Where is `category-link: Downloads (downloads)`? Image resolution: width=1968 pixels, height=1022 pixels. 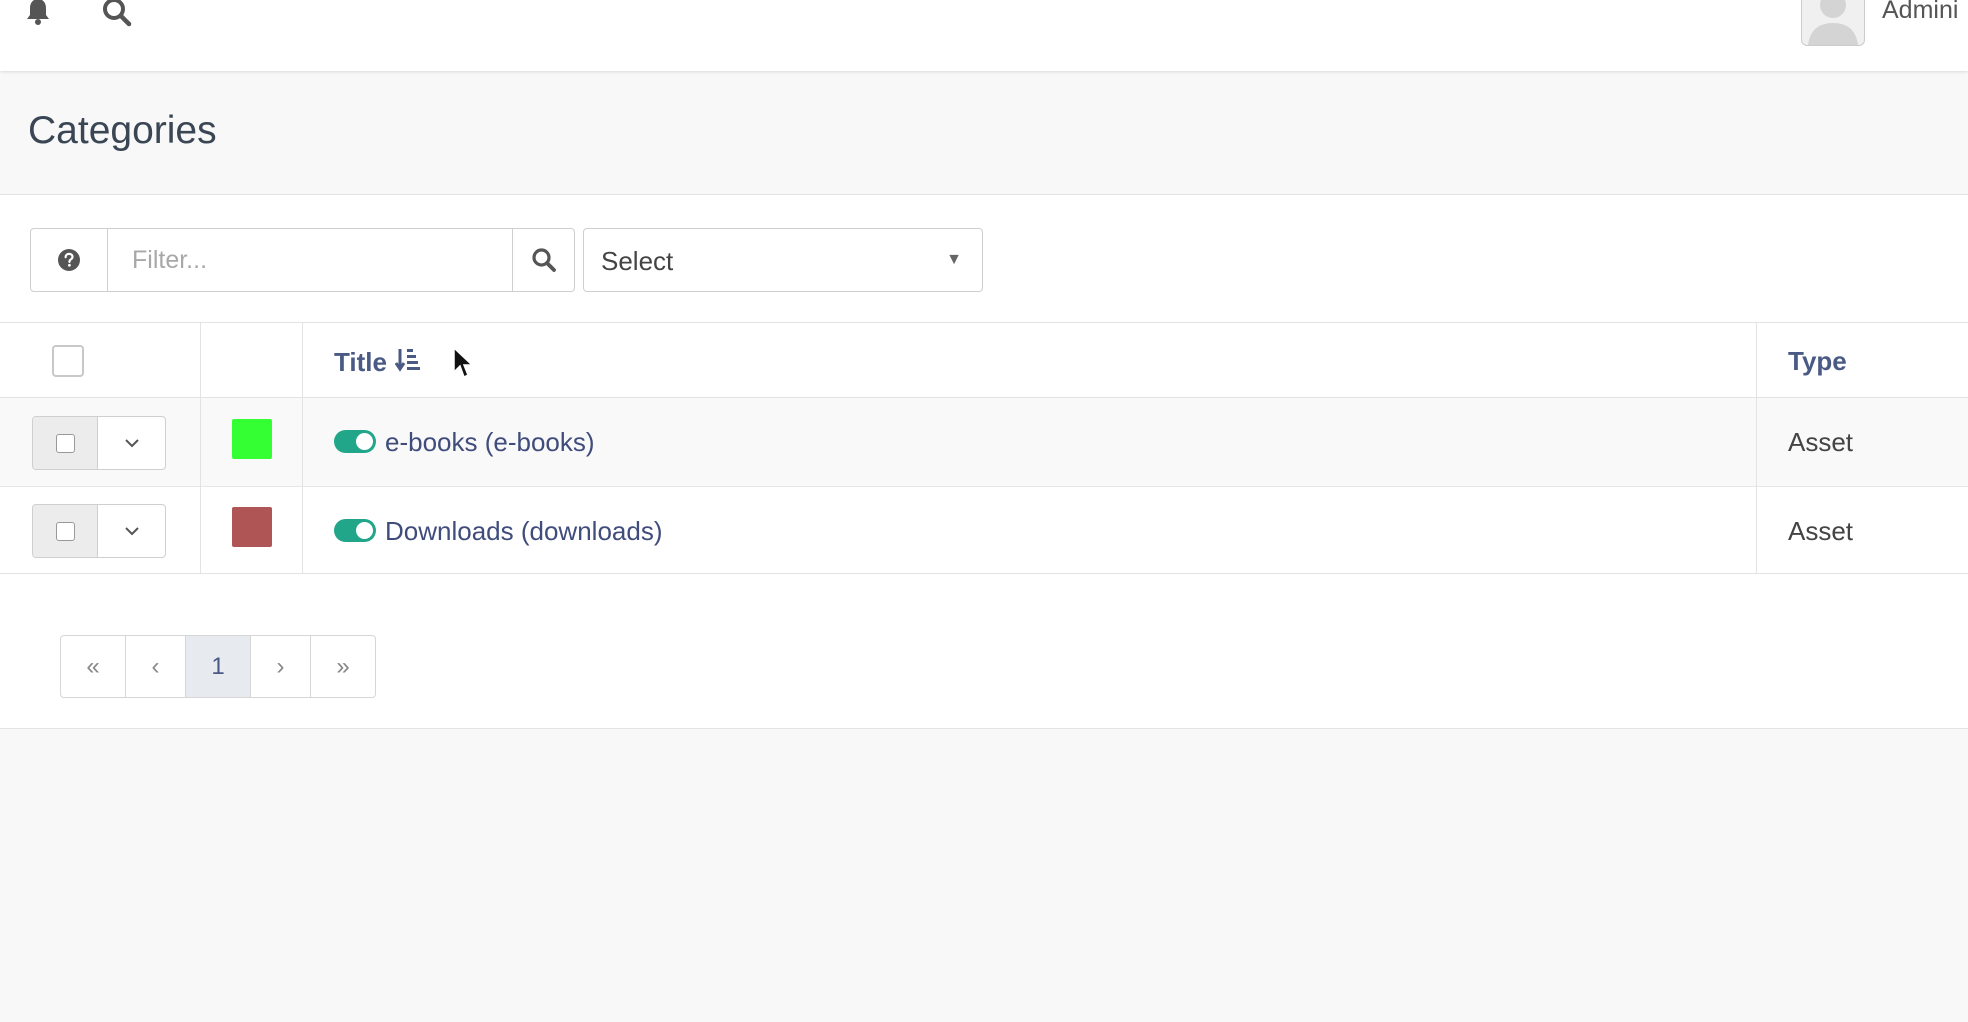
category-link: Downloads (downloads) is located at coordinates (523, 531).